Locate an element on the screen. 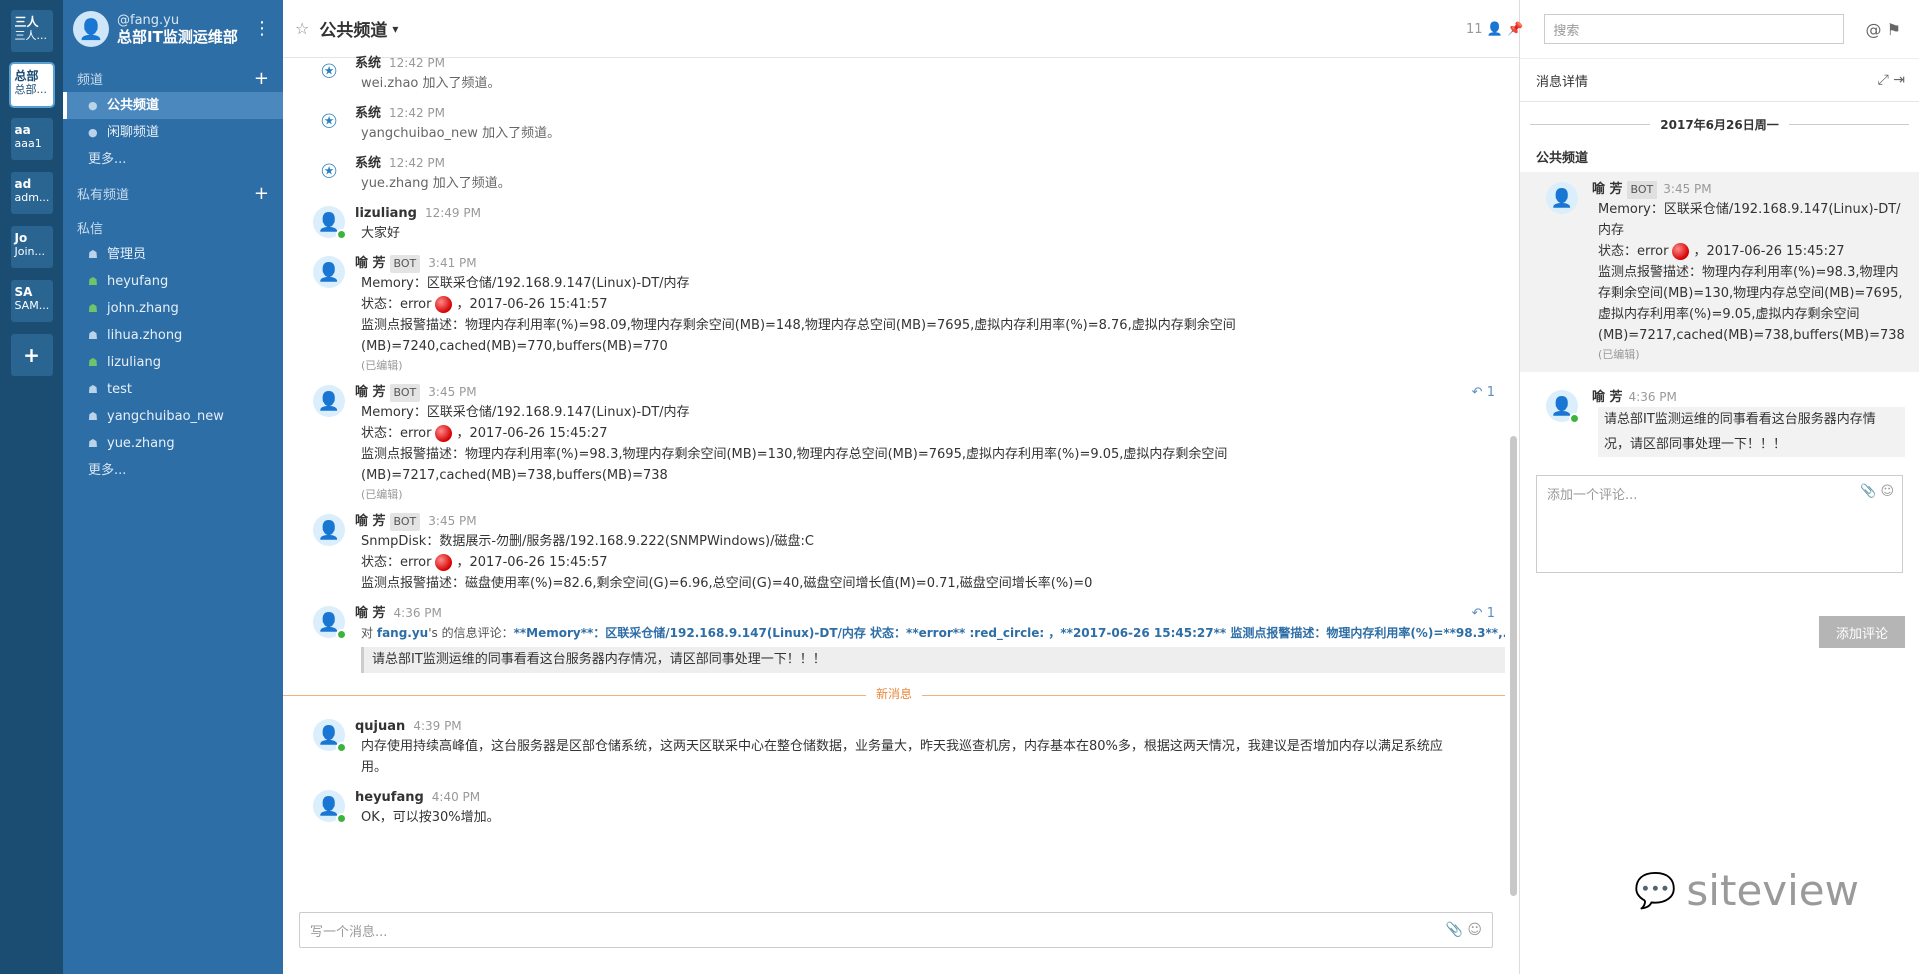  sidebar-item-chat-channel: ● 闲聊频道 is located at coordinates (173, 132).